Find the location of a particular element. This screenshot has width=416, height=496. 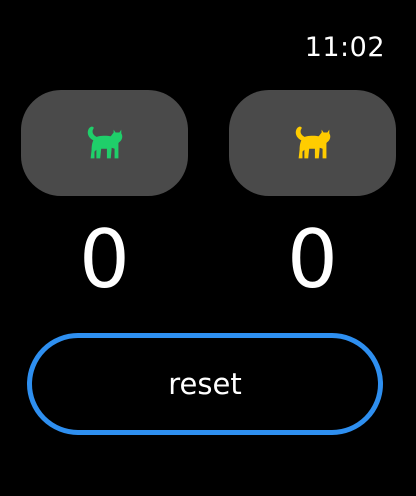

increment-green-cat-button is located at coordinates (104, 143).